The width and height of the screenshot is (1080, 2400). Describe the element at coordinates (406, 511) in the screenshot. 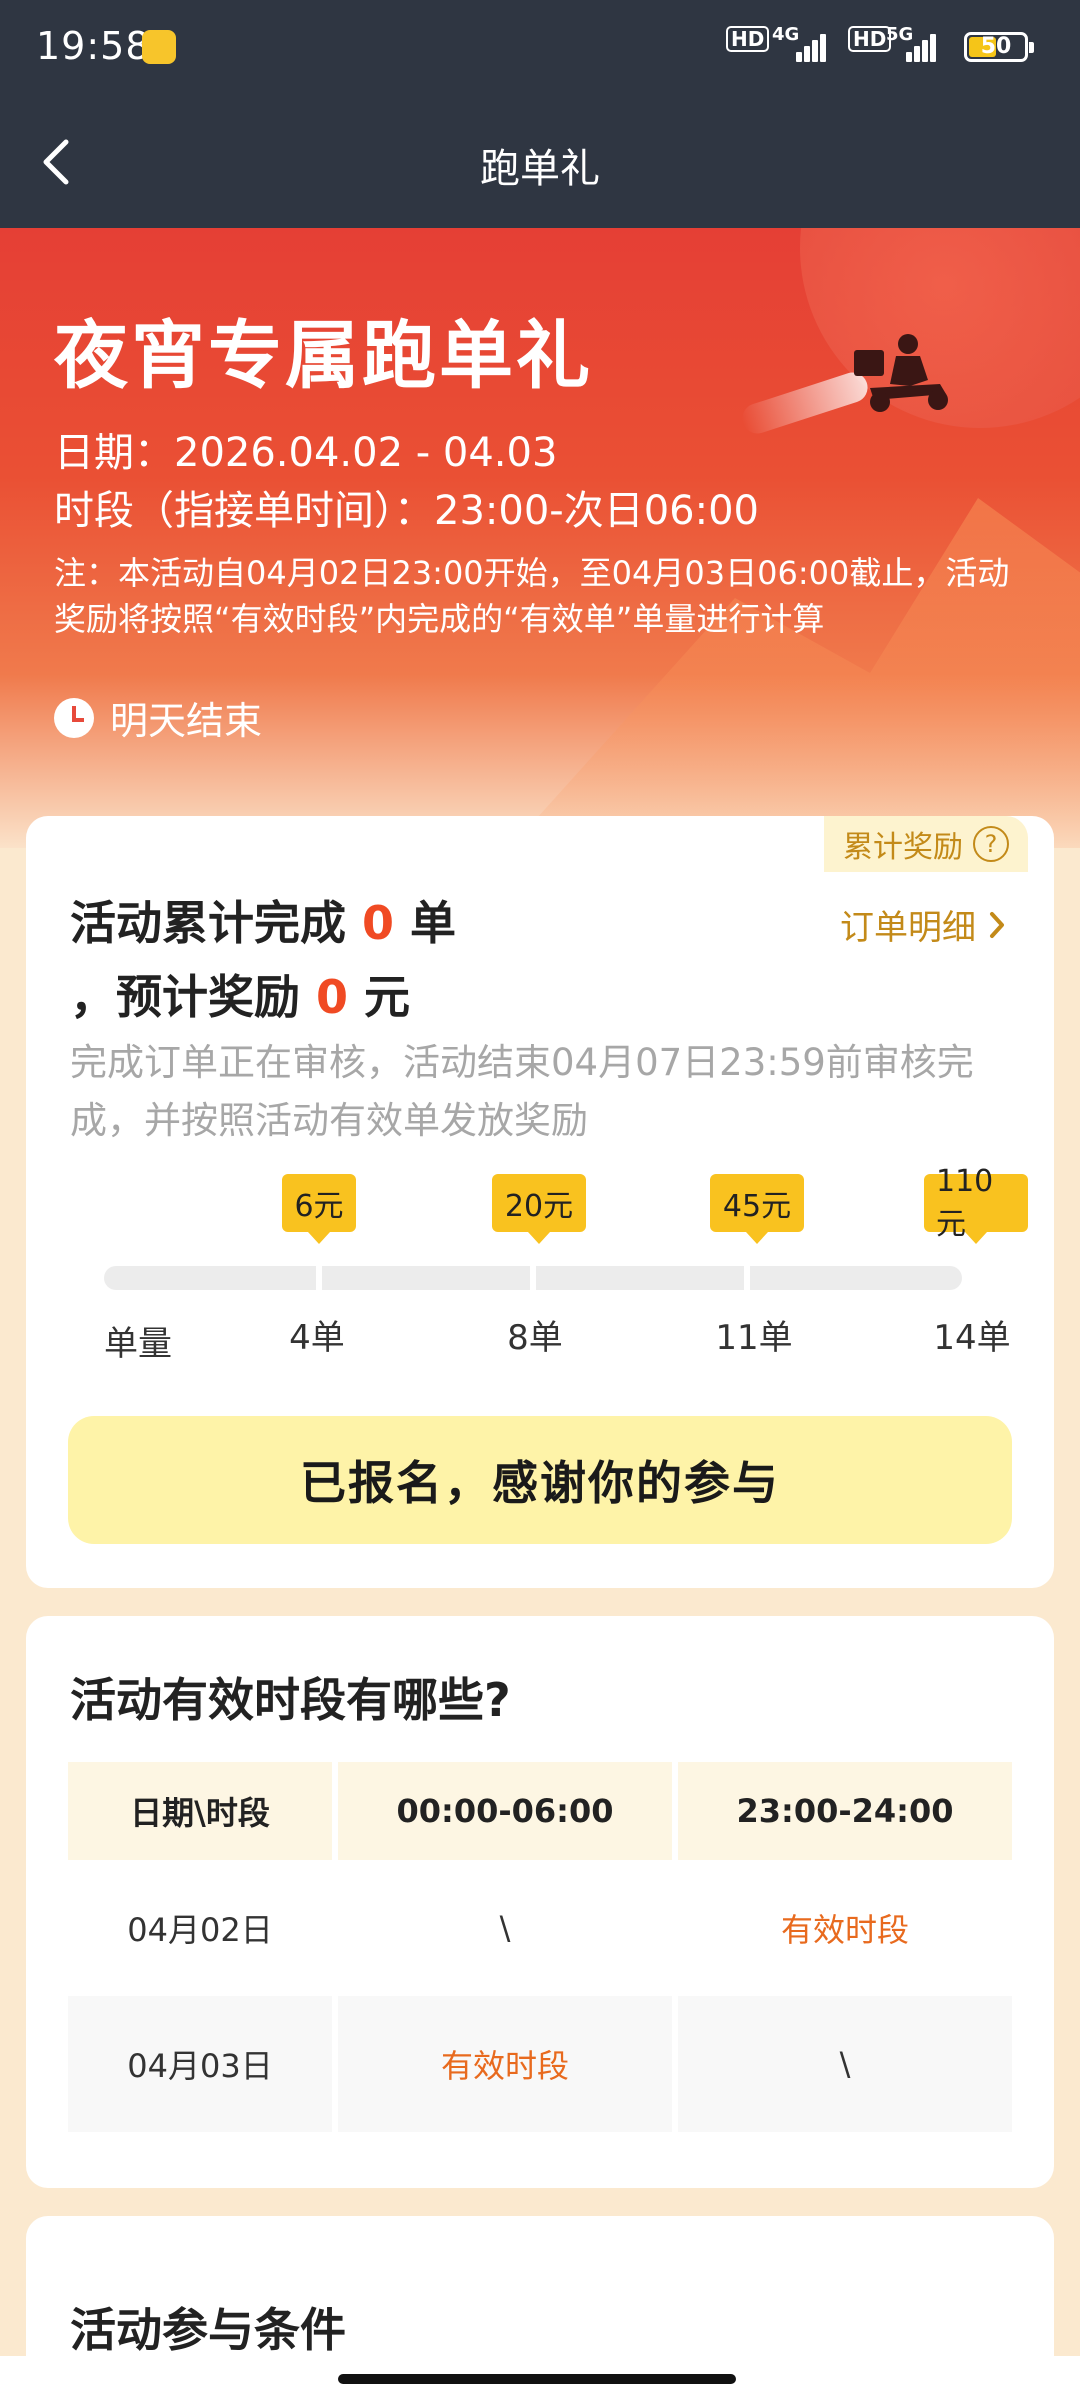

I see `activity-period: 时段（指接单时间）：23:00-次日06:00` at that location.